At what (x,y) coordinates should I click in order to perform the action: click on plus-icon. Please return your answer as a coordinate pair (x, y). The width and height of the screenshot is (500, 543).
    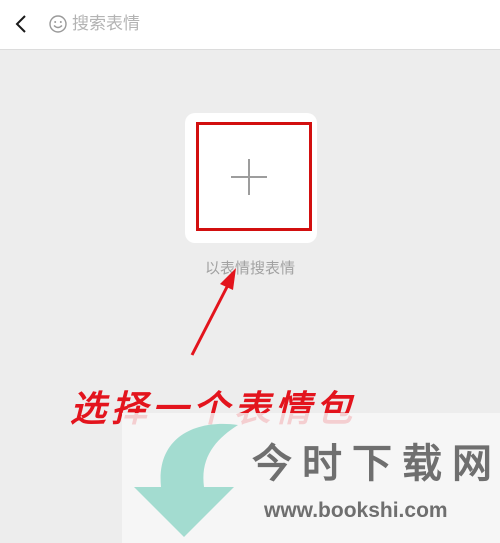
    Looking at the image, I should click on (249, 177).